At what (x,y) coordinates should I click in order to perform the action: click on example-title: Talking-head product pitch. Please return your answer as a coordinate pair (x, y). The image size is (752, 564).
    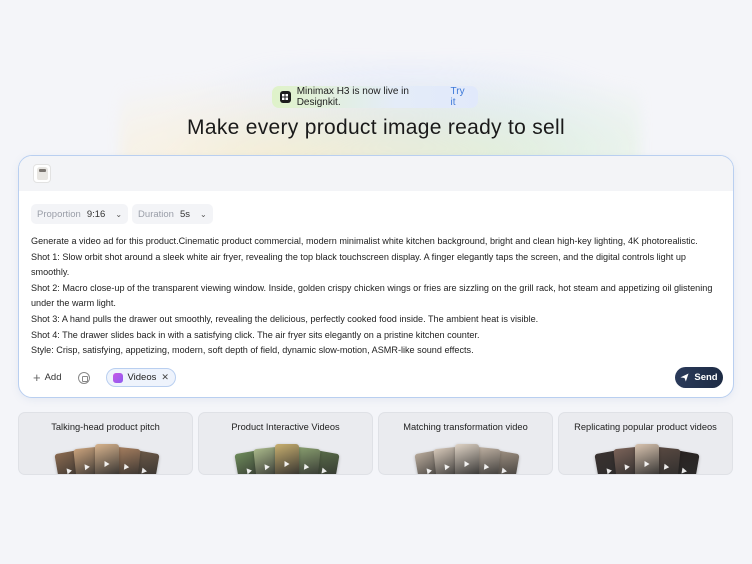
    Looking at the image, I should click on (105, 427).